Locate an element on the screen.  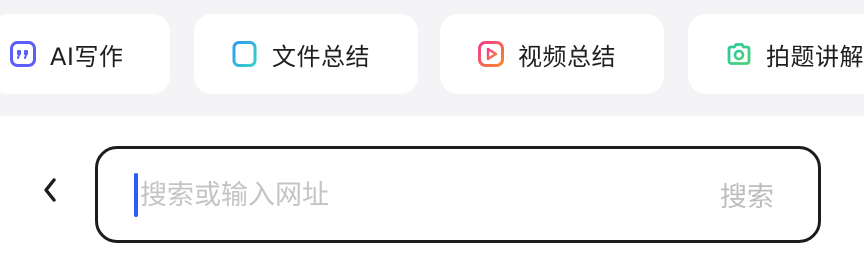
file-summary-label: 文件总结 is located at coordinates (321, 56).